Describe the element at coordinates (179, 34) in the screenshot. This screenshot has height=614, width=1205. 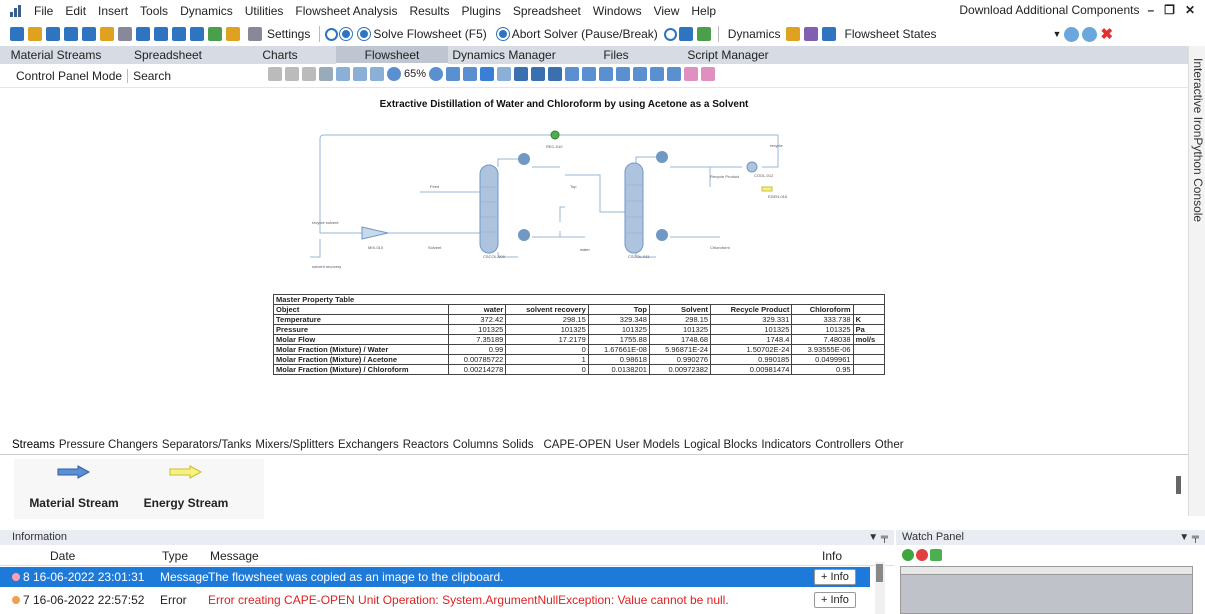
I see `panel-icon` at that location.